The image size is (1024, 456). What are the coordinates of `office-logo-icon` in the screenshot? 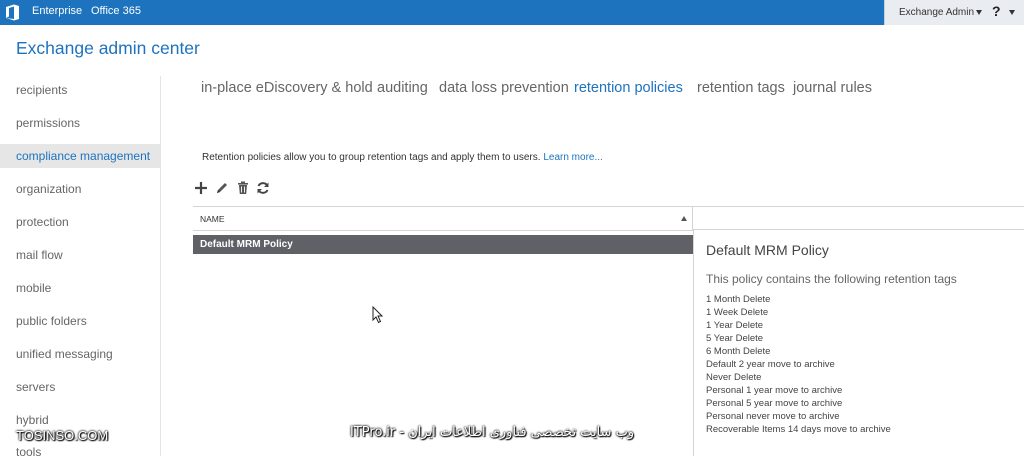 It's located at (12, 12).